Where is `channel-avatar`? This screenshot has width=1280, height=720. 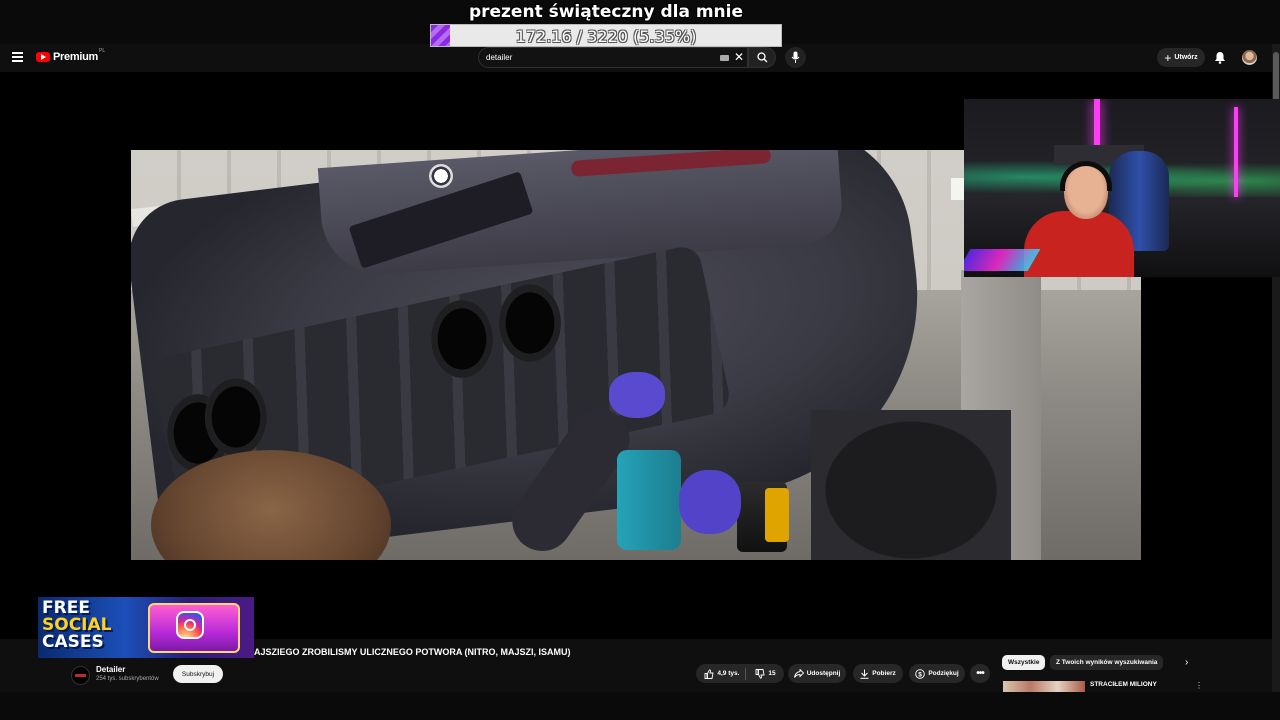 channel-avatar is located at coordinates (80, 675).